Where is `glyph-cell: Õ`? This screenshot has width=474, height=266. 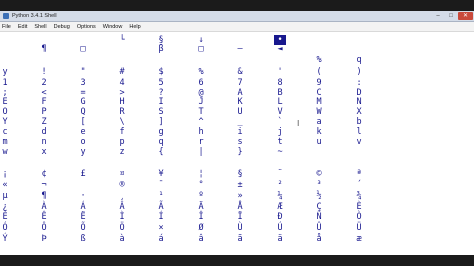 glyph-cell: Õ is located at coordinates (83, 228).